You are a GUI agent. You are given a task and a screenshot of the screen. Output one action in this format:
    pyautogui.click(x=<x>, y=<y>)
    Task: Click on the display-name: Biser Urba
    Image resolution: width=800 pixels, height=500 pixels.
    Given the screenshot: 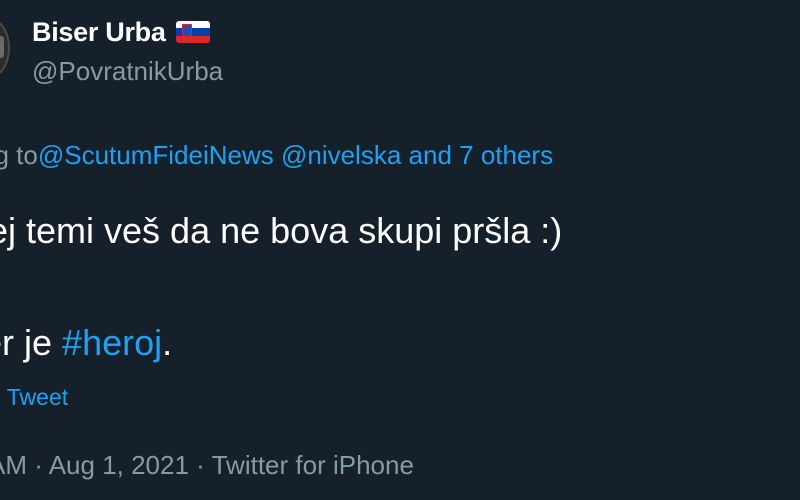 What is the action you would take?
    pyautogui.click(x=99, y=32)
    